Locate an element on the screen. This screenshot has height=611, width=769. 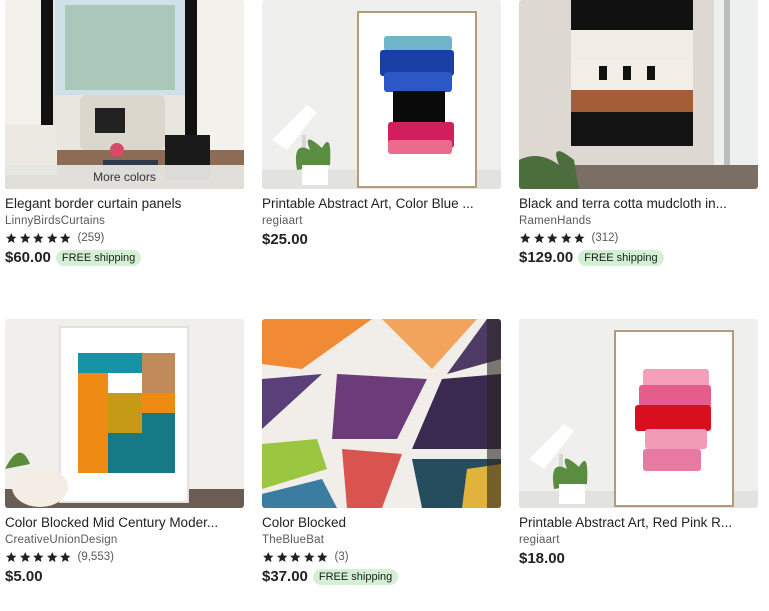
price: $37.00 is located at coordinates (285, 576).